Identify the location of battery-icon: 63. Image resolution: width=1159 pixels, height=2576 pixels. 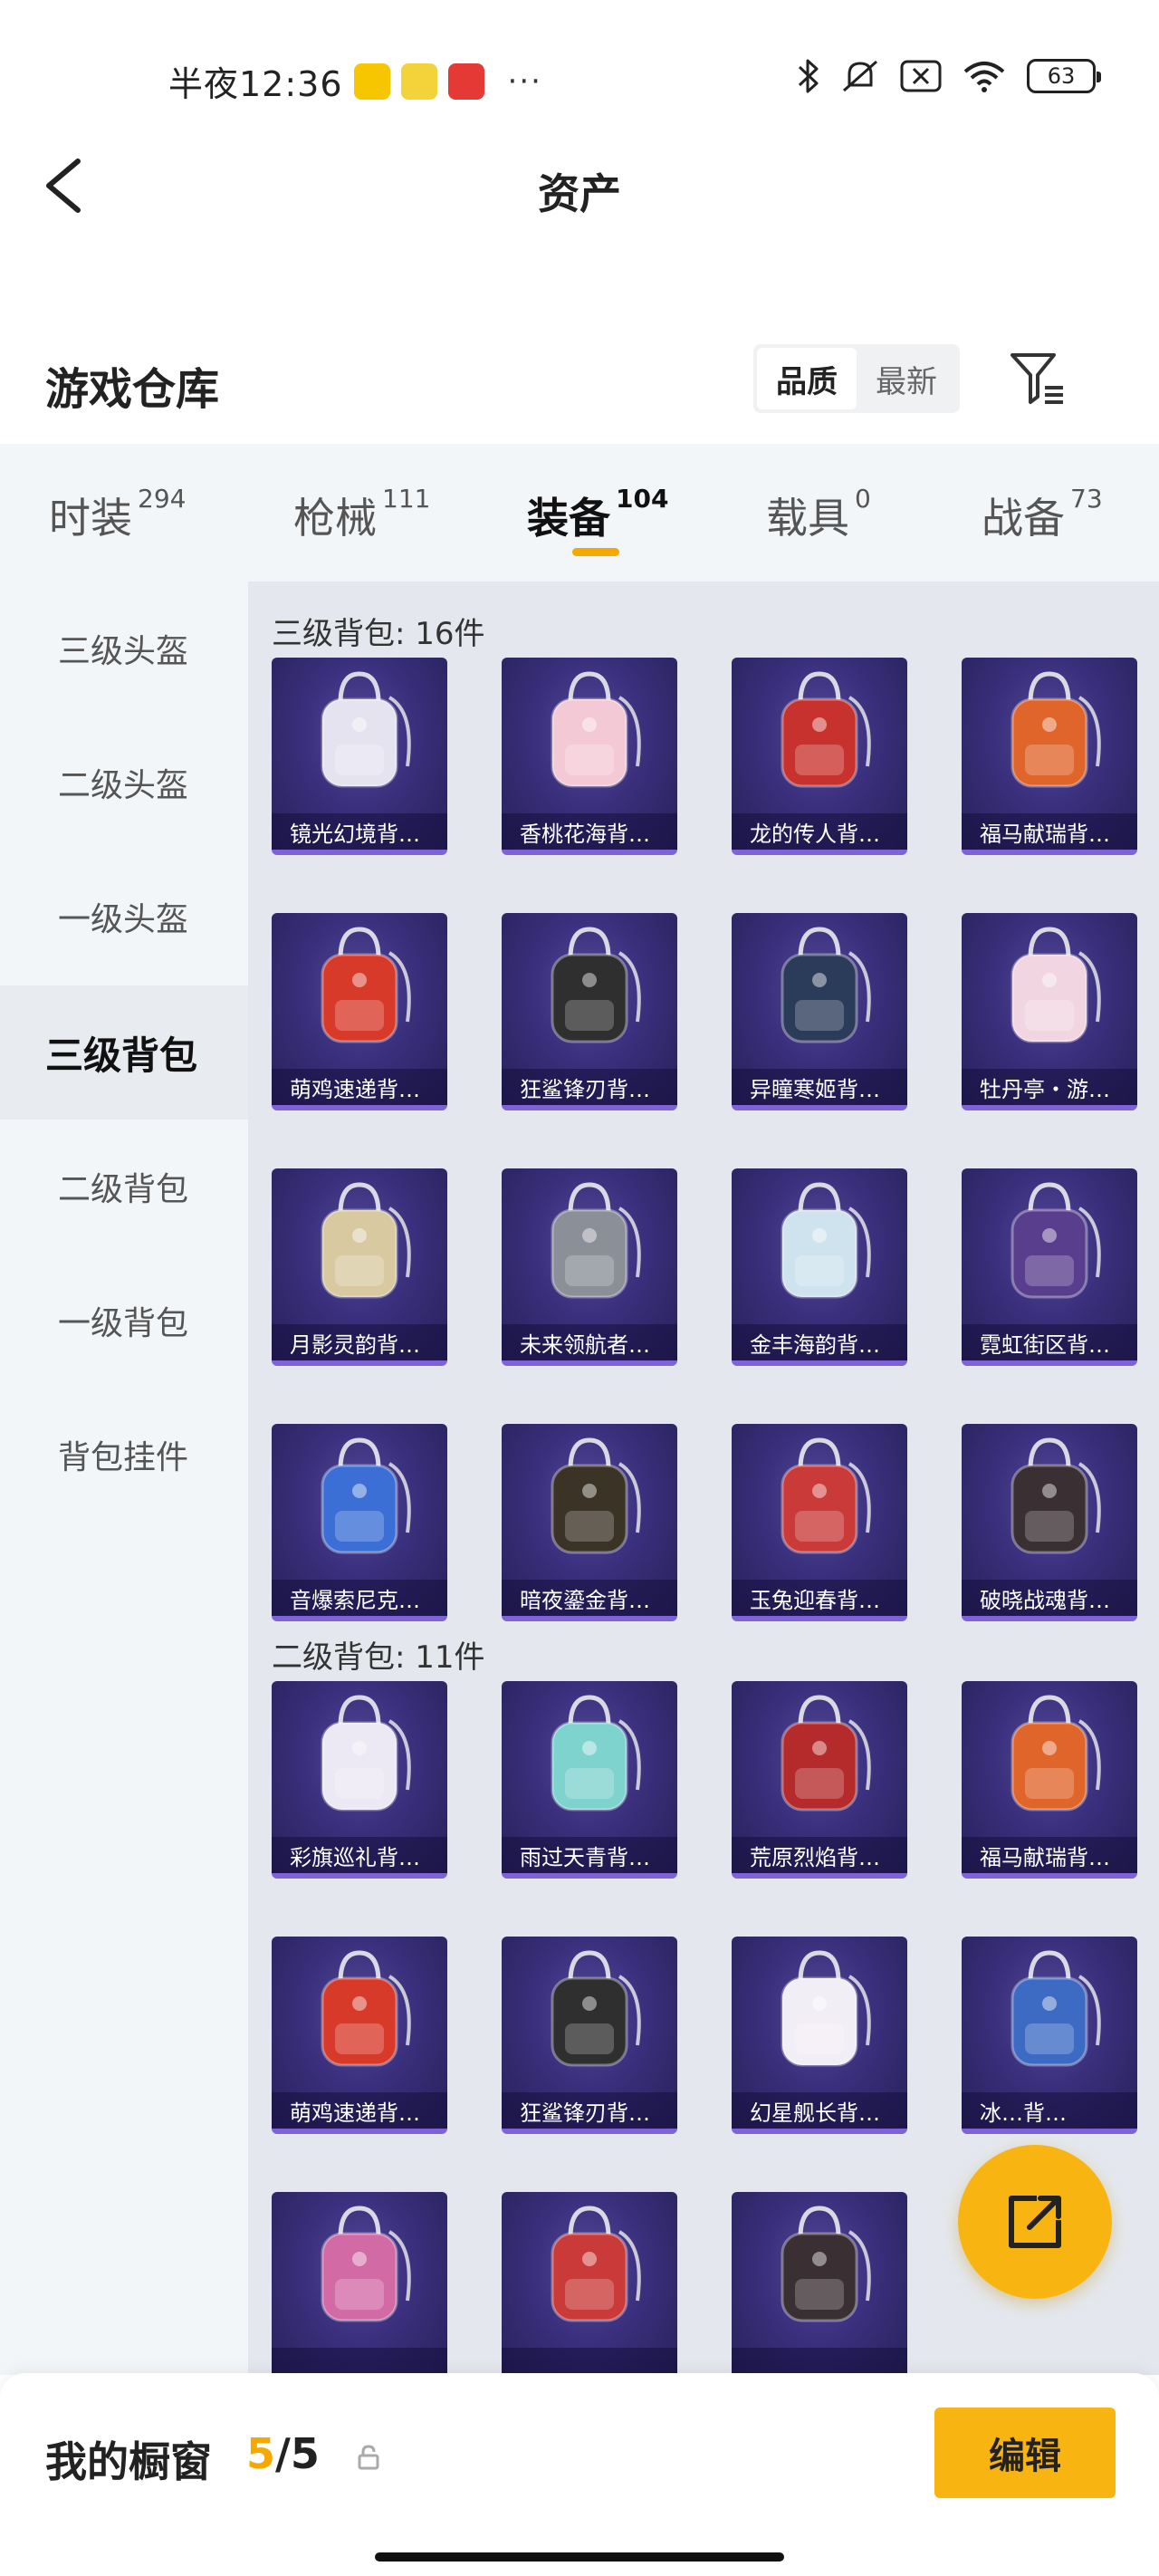
(1064, 76).